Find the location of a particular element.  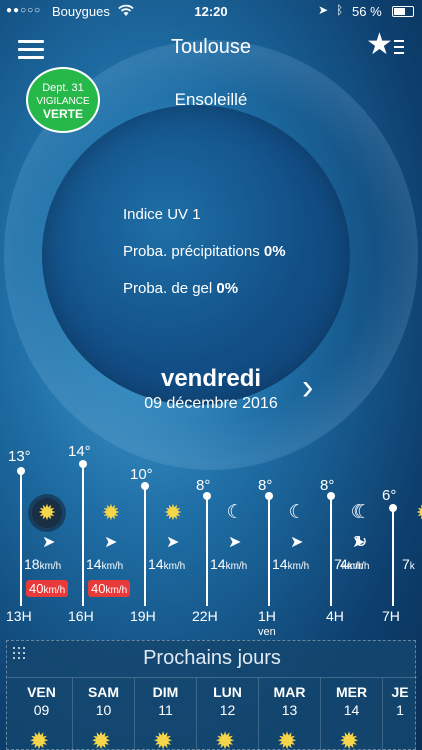

day-name: DIM is located at coordinates (165, 692).